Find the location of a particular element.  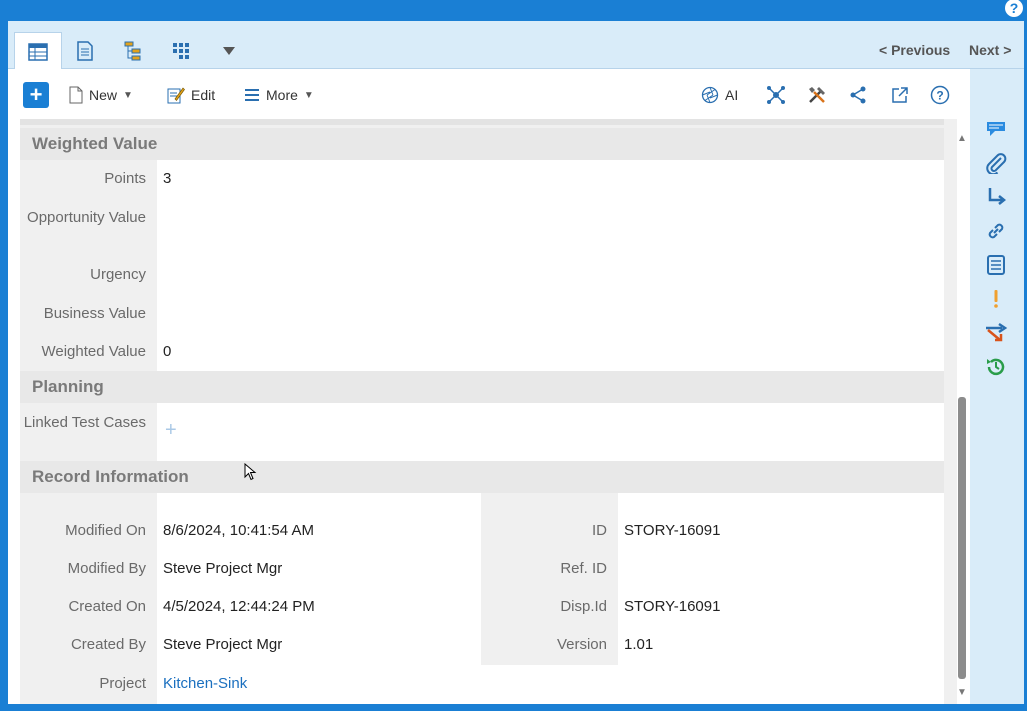

more-button: More ▼ is located at coordinates (279, 95).